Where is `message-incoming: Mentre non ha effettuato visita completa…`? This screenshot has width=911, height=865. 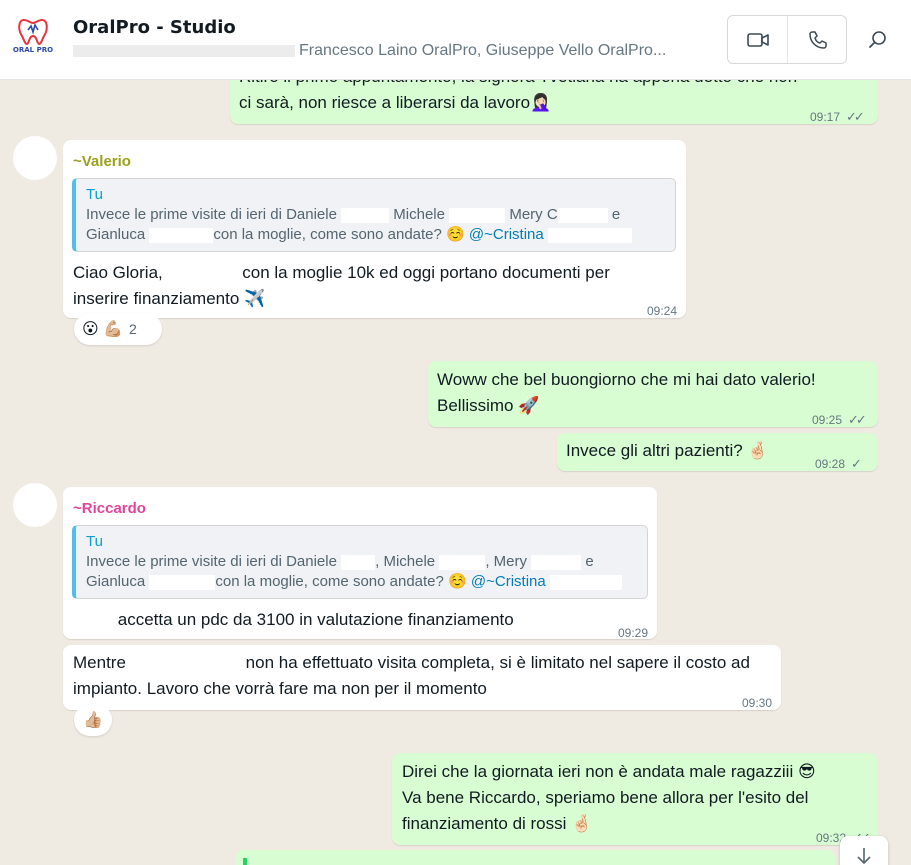
message-incoming: Mentre non ha effettuato visita completa… is located at coordinates (422, 677).